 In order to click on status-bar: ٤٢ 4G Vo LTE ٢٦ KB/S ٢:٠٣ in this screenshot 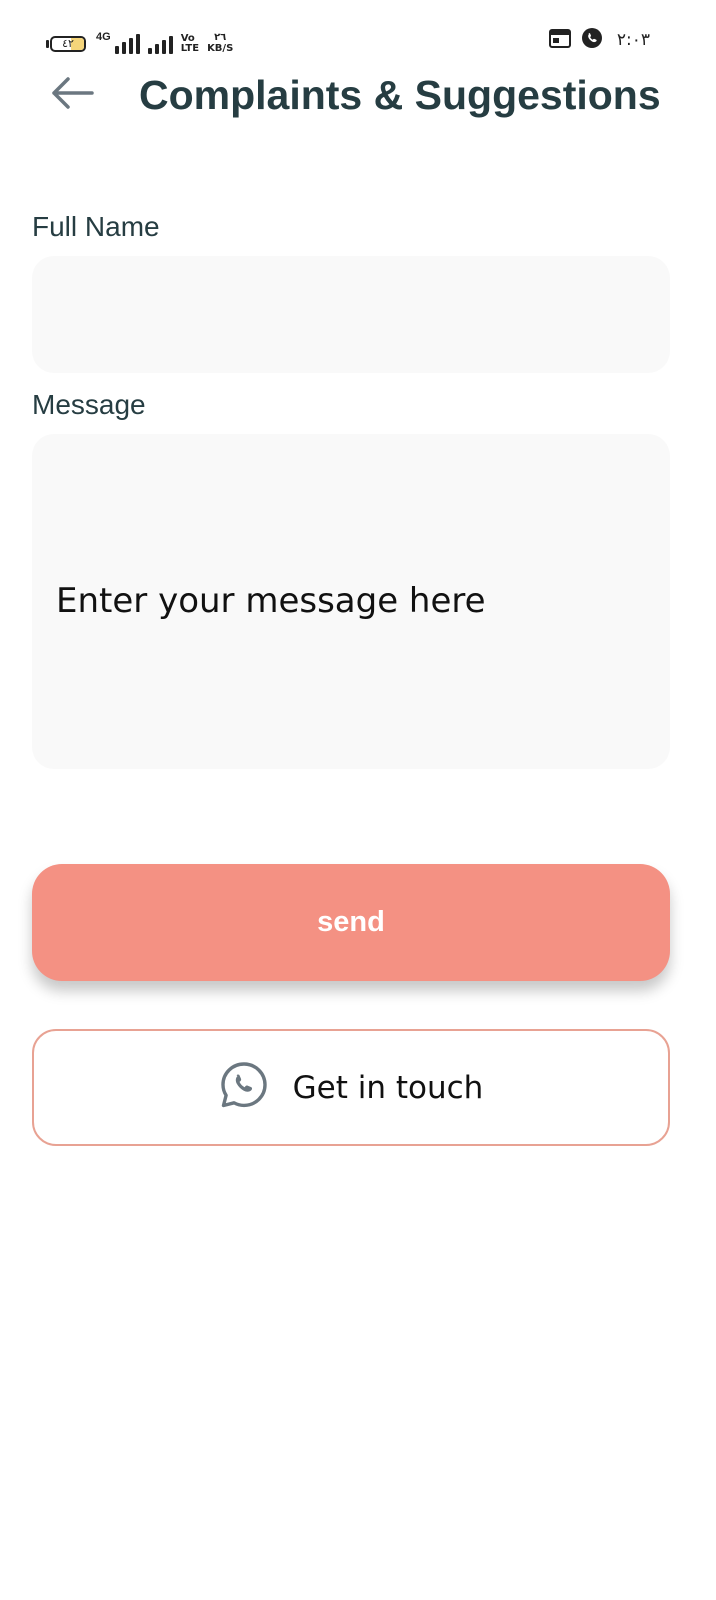, I will do `click(358, 30)`.